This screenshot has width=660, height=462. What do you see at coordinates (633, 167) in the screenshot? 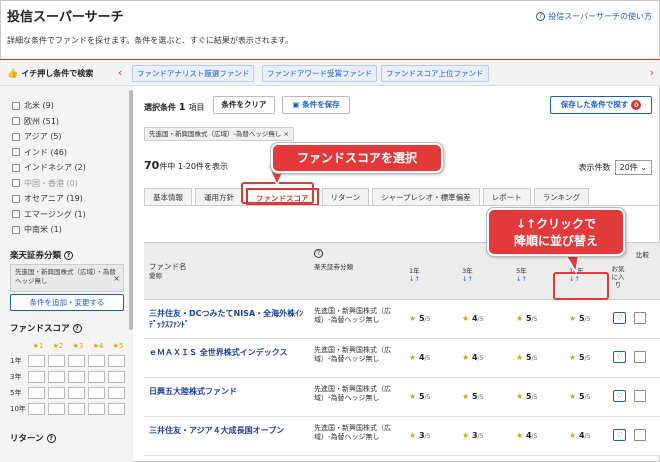
I see `per-page-select: 20件 ⌄` at bounding box center [633, 167].